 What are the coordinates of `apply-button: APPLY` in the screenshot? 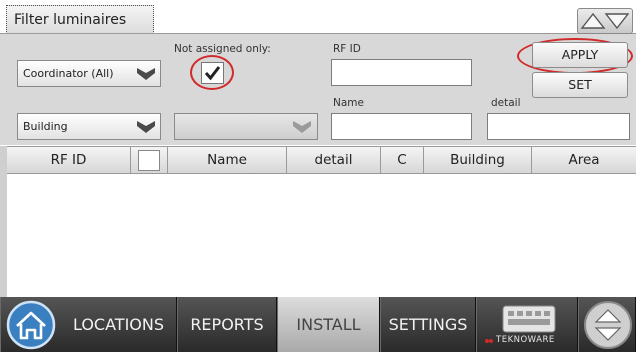 It's located at (580, 55).